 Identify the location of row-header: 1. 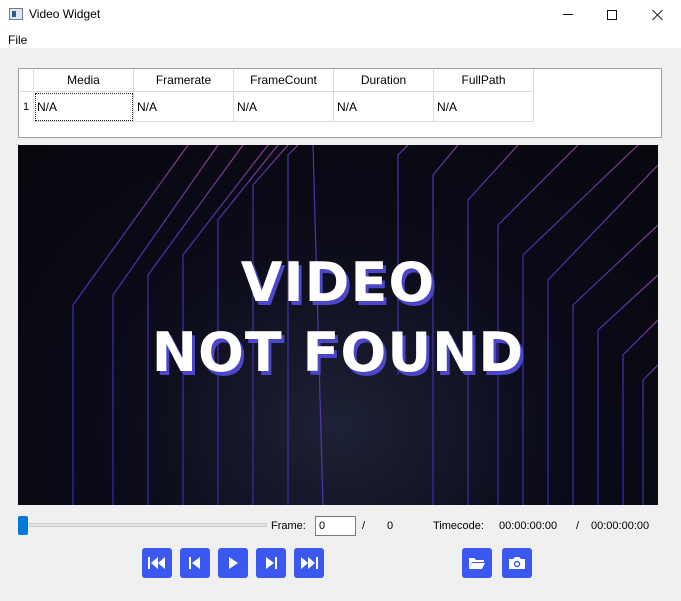
(26, 107).